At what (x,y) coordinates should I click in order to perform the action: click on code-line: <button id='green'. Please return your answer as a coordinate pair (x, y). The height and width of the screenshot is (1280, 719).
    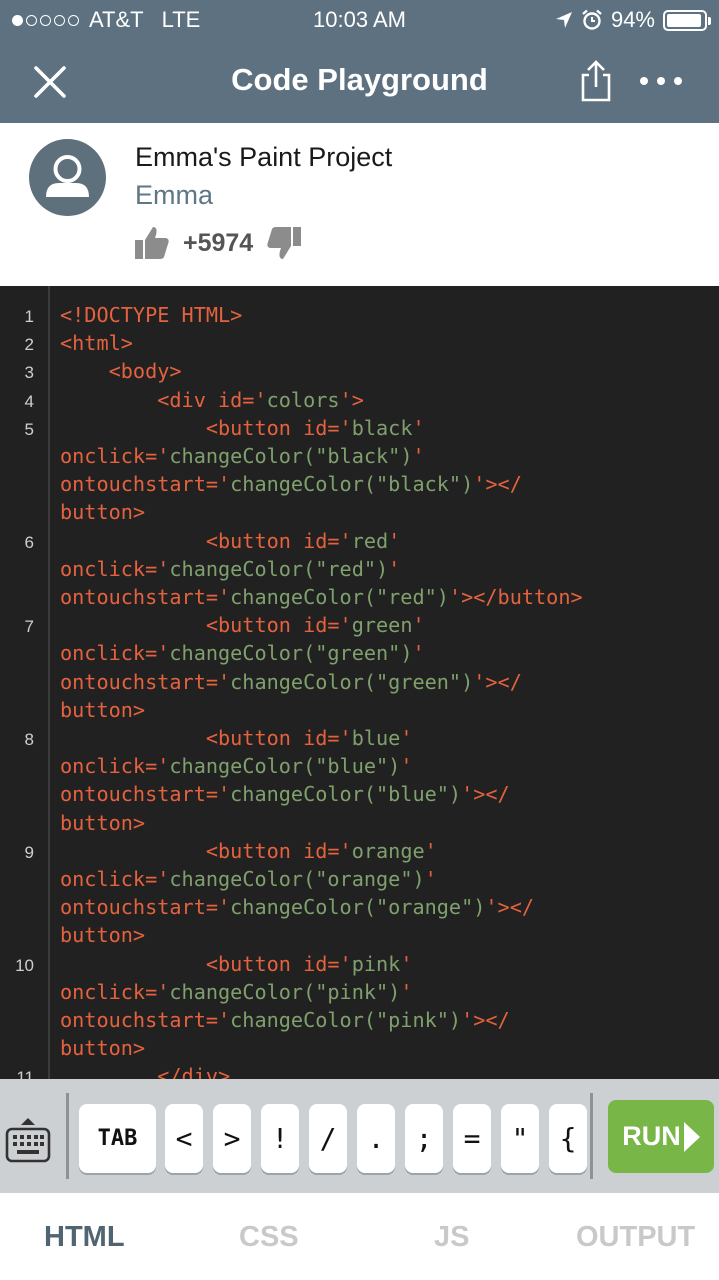
    Looking at the image, I should click on (242, 625).